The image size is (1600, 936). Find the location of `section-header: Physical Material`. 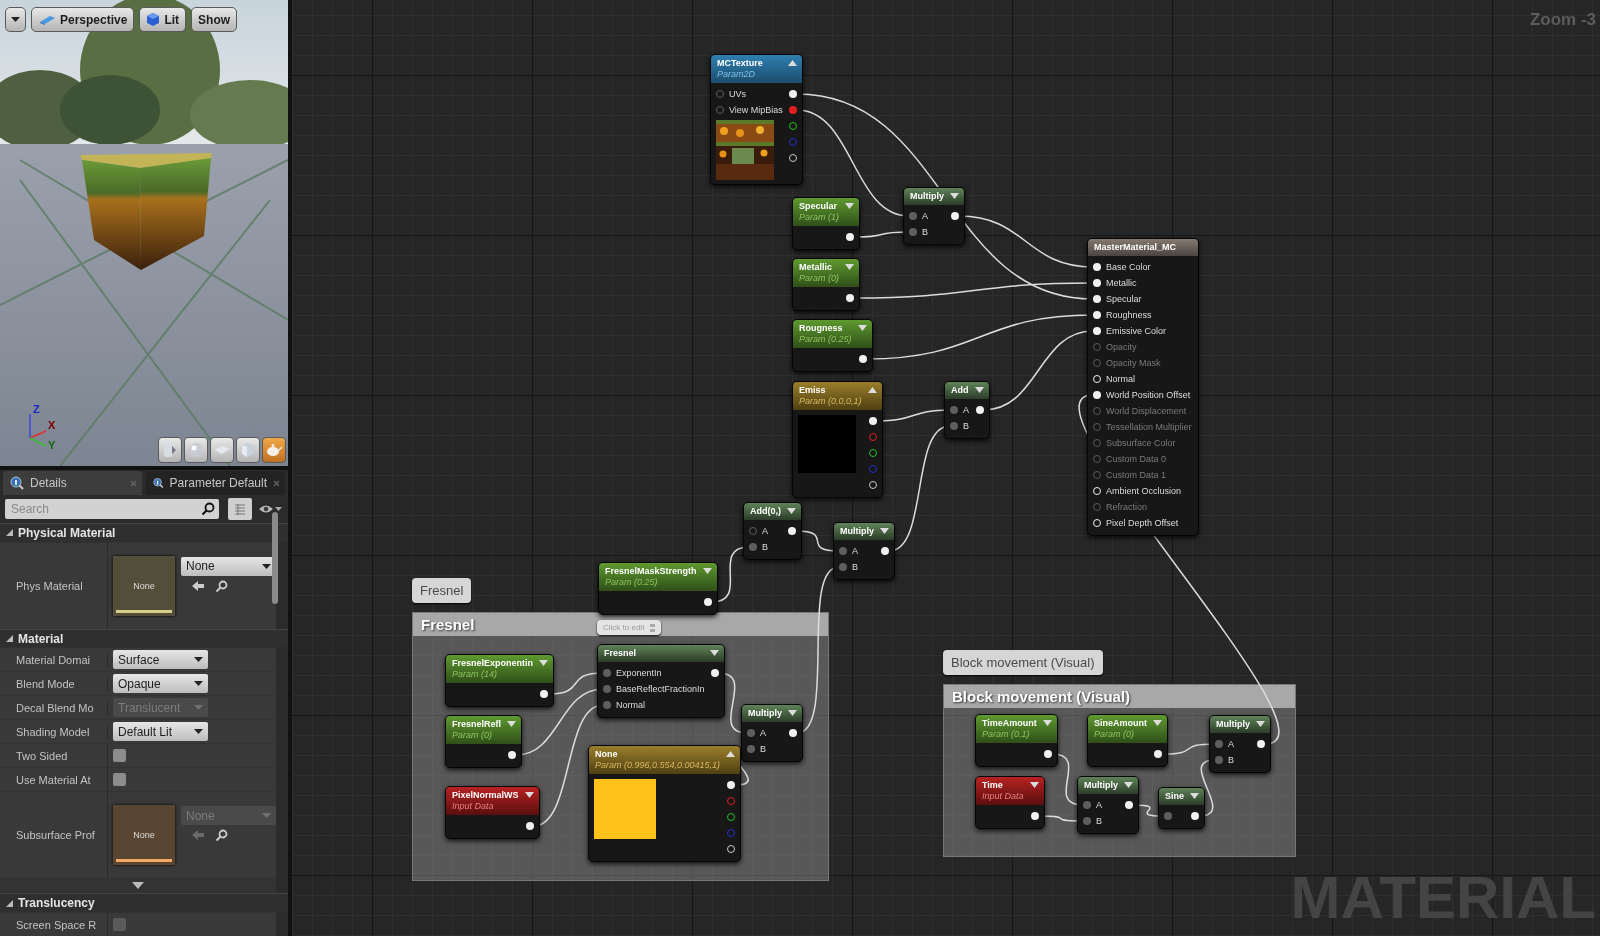

section-header: Physical Material is located at coordinates (144, 532).